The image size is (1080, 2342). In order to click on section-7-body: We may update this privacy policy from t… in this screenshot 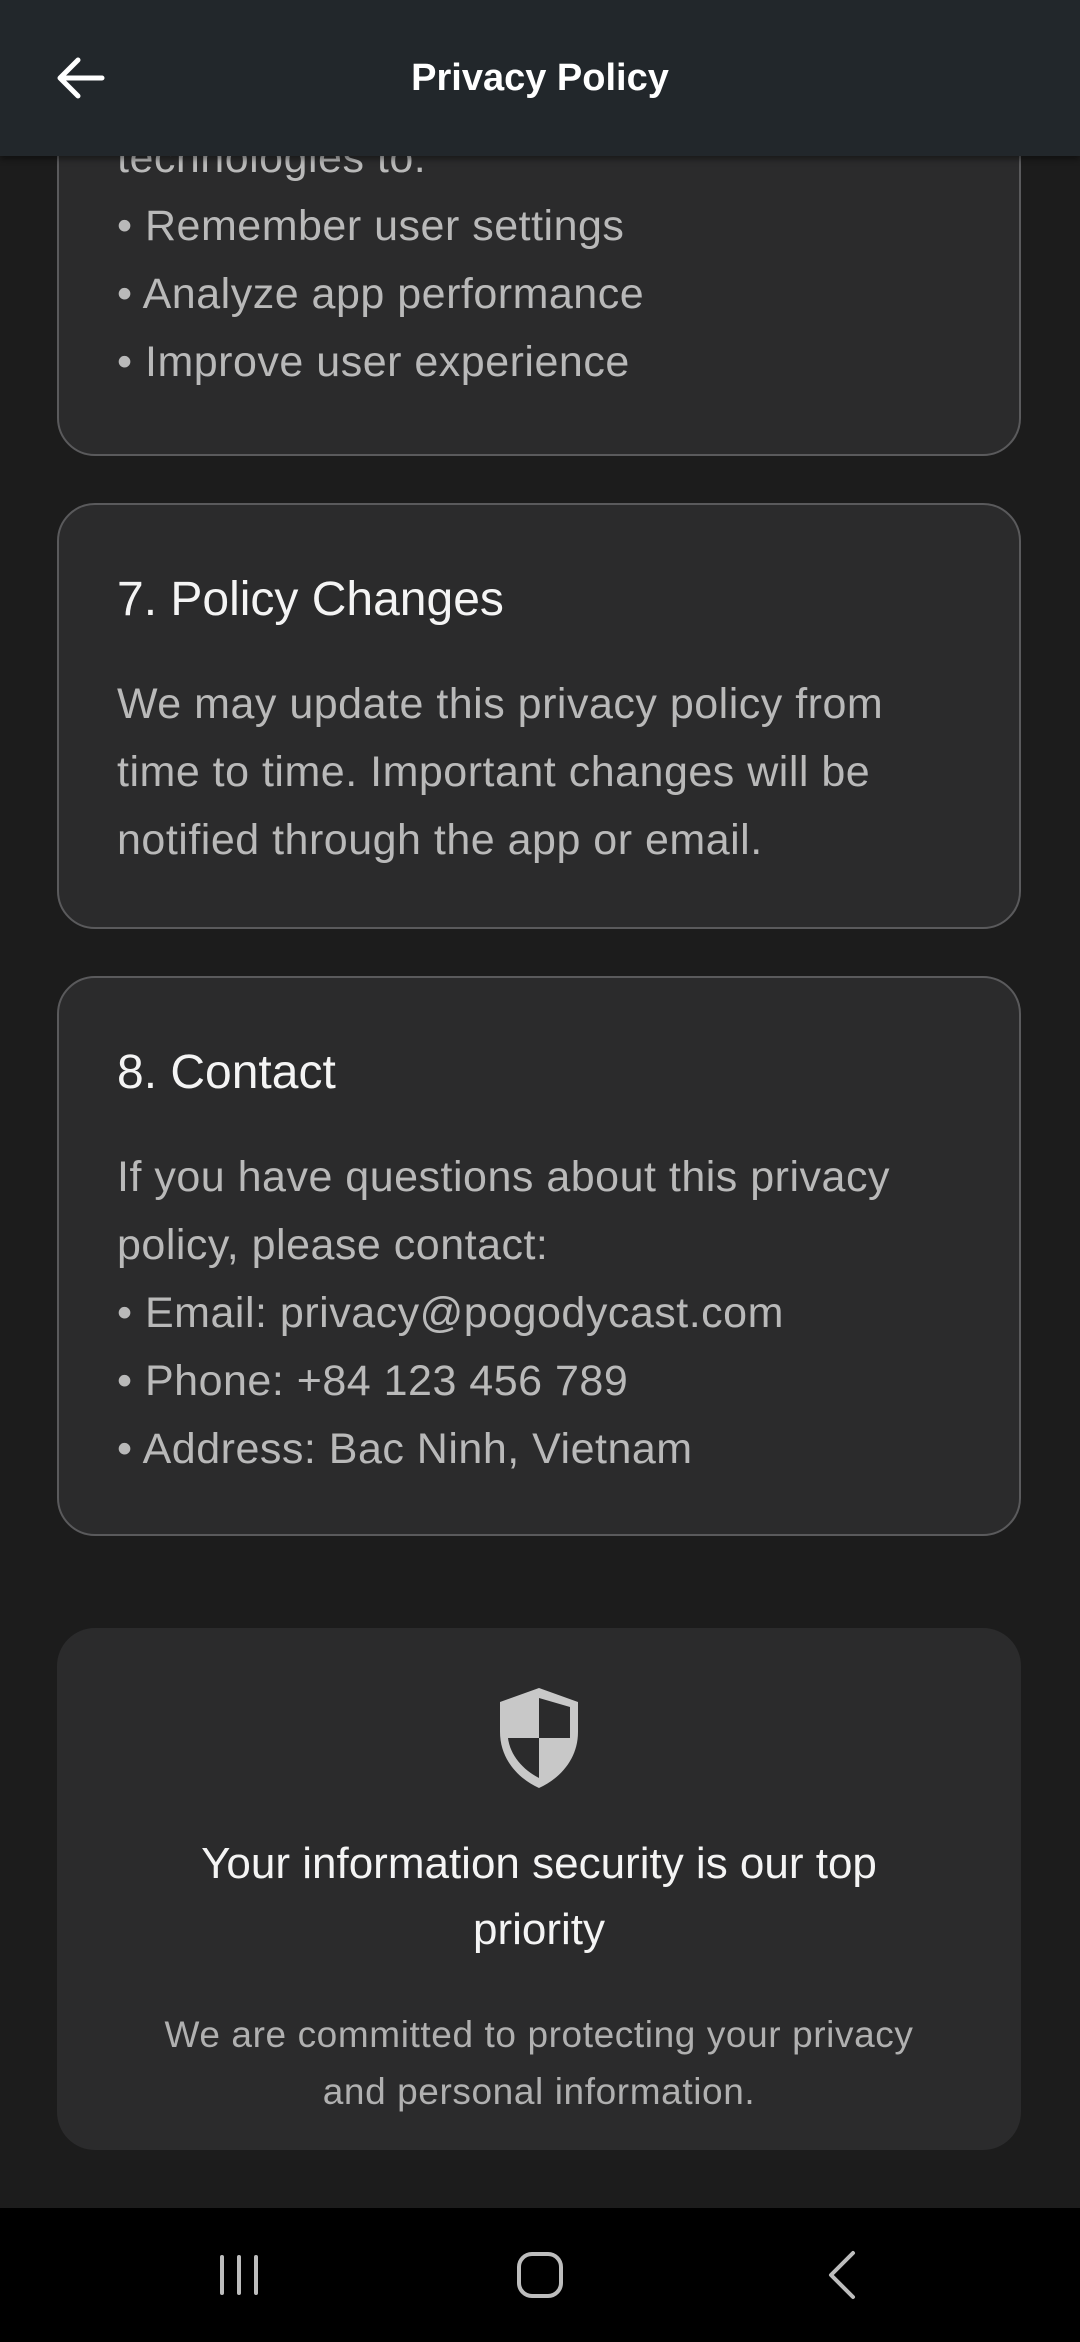, I will do `click(543, 772)`.